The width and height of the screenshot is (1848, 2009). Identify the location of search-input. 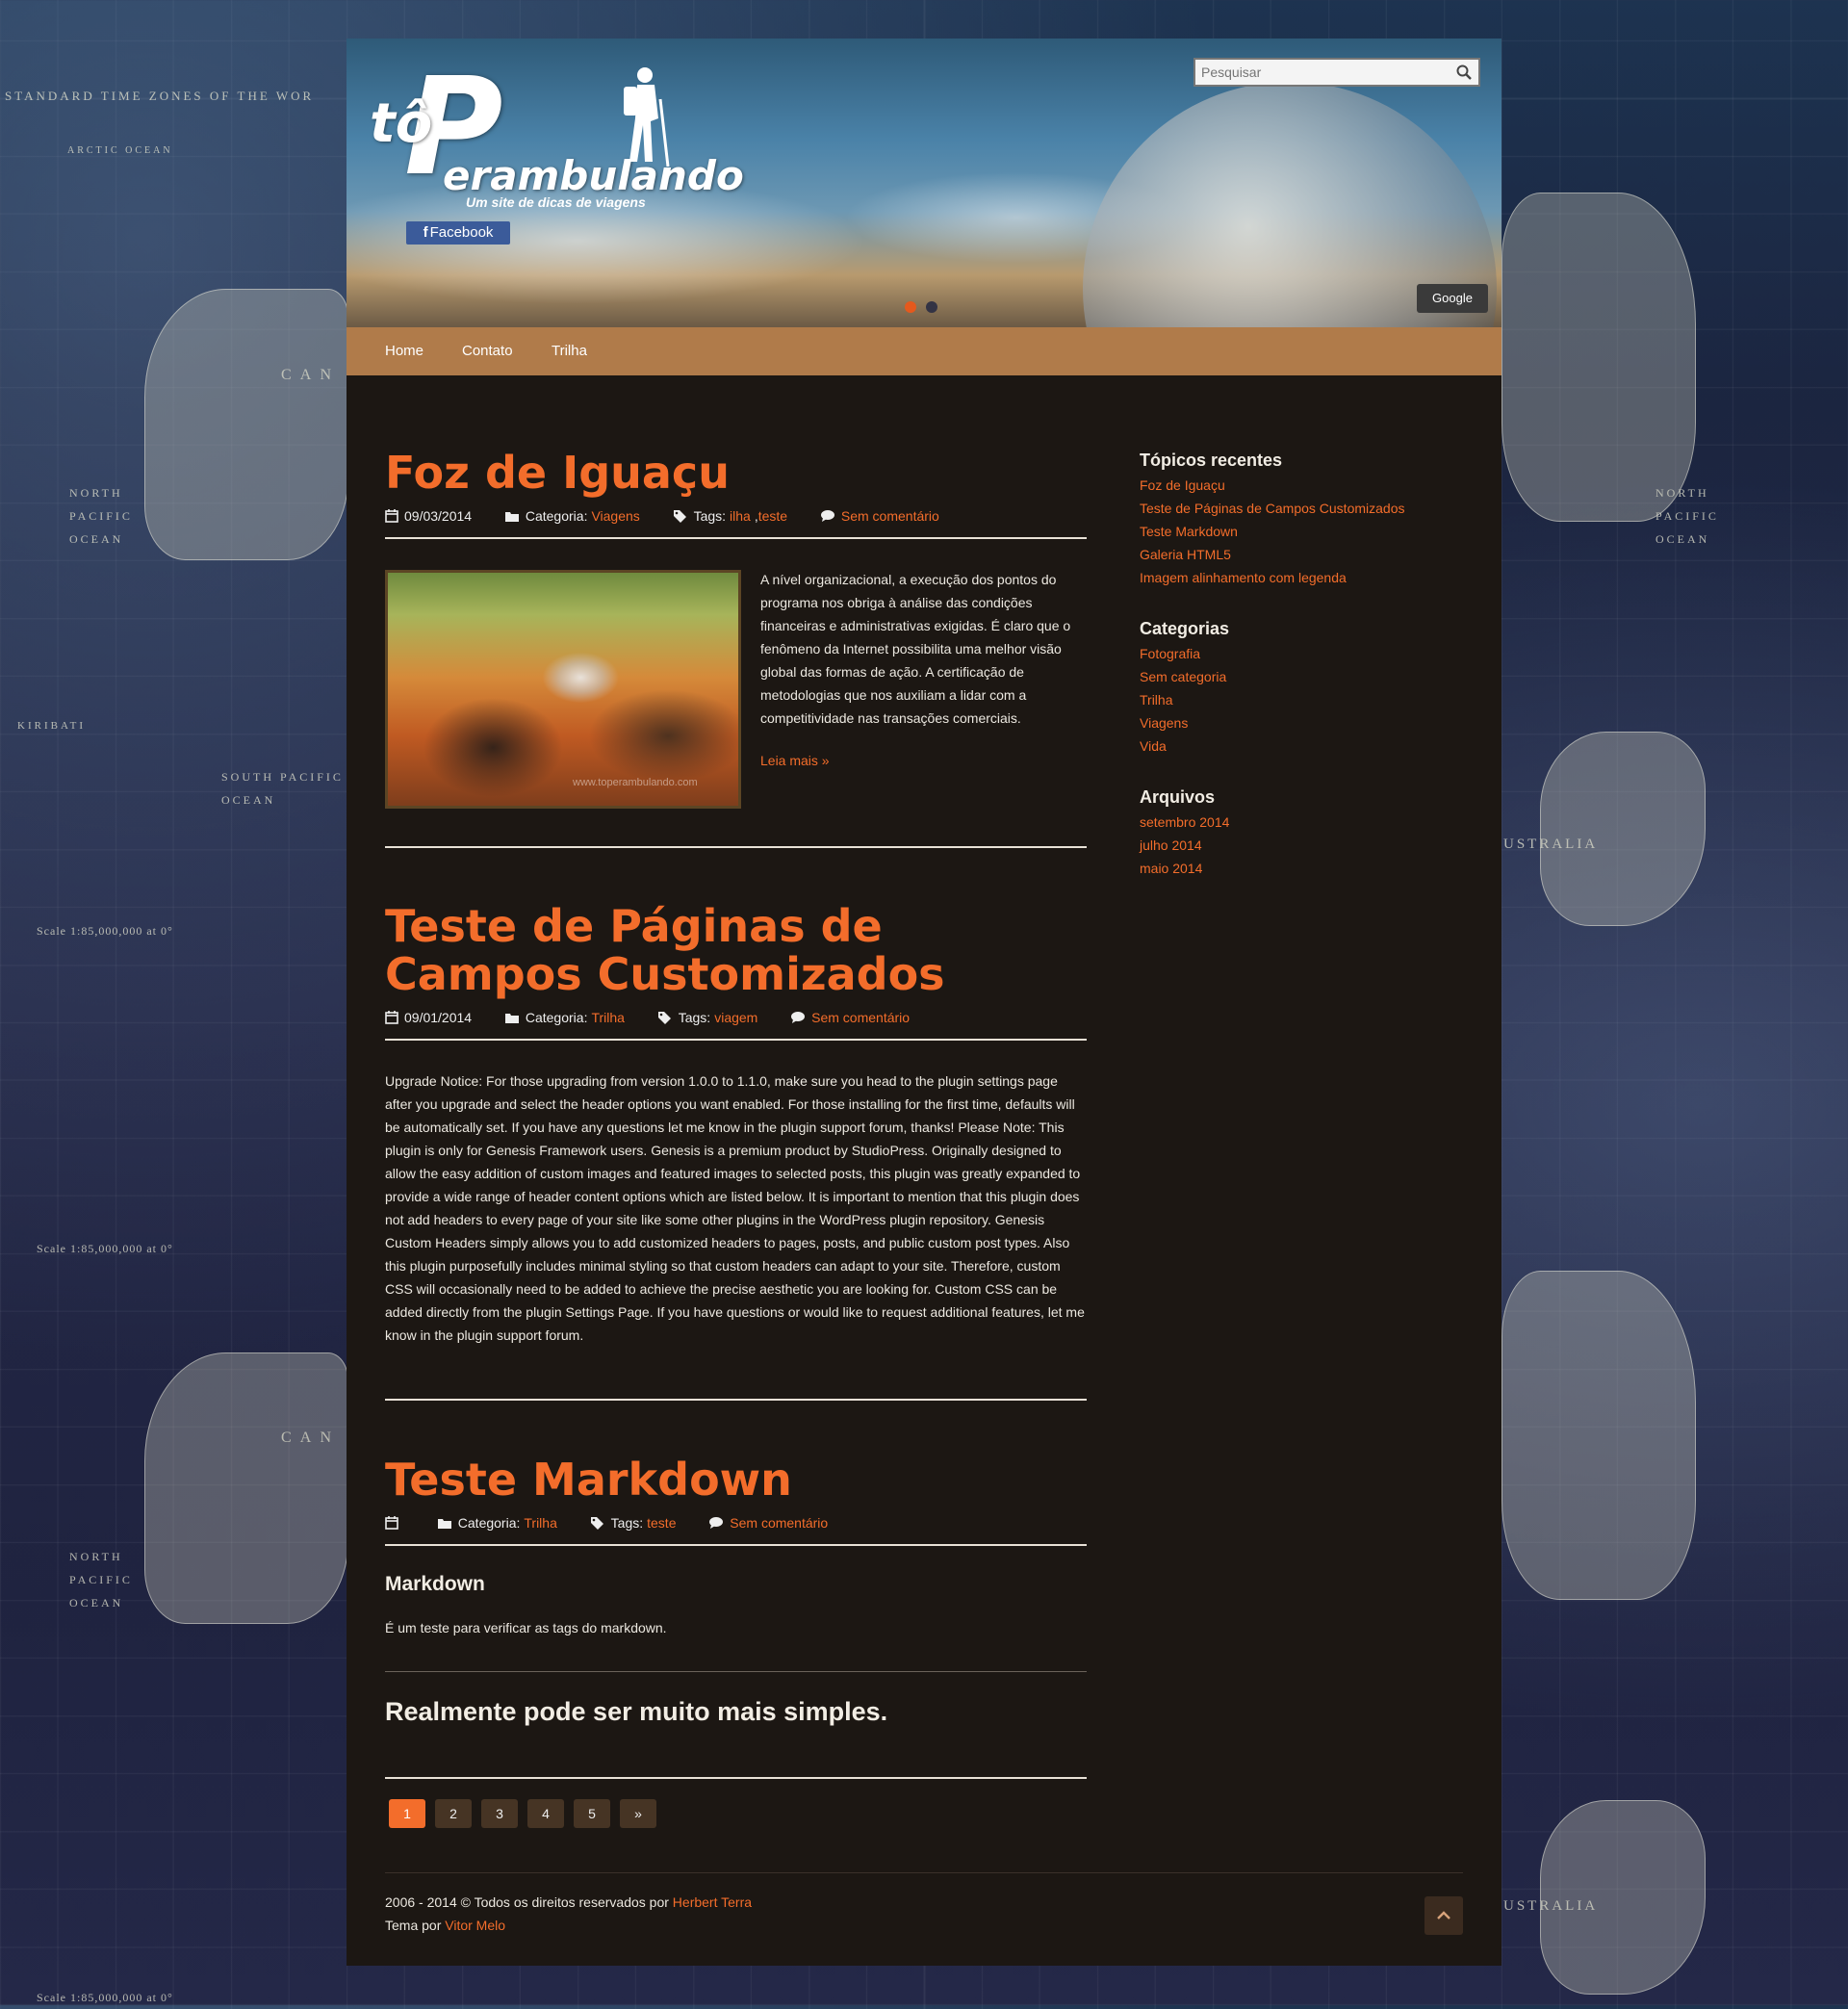
(1321, 72).